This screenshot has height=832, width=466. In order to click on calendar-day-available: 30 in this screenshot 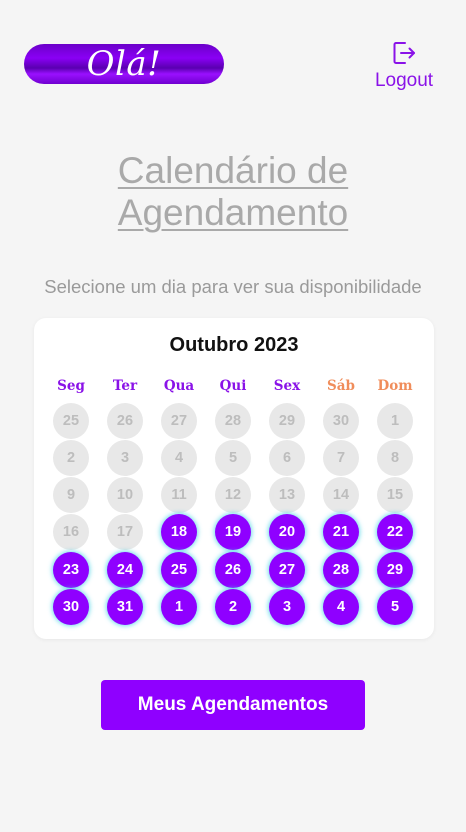, I will do `click(71, 607)`.